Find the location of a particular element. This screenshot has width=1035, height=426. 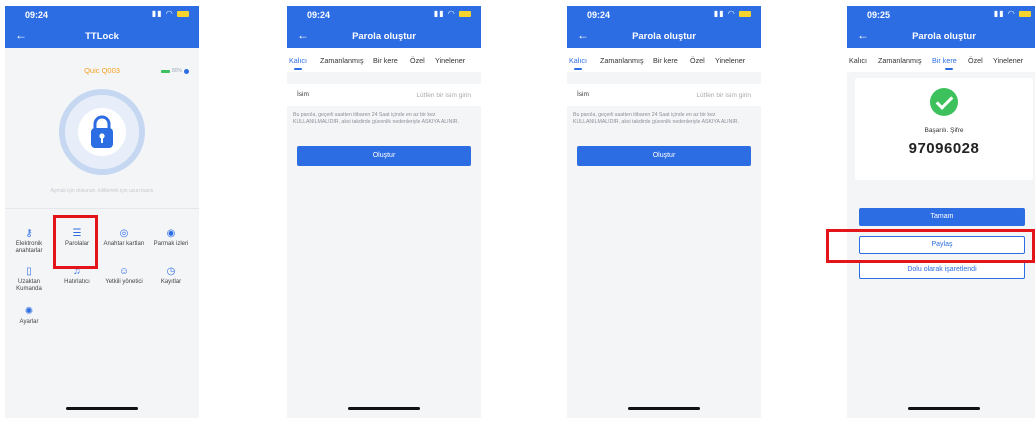

menu-item-remote: ▯ Uzaktan Kumanda is located at coordinates (29, 279).